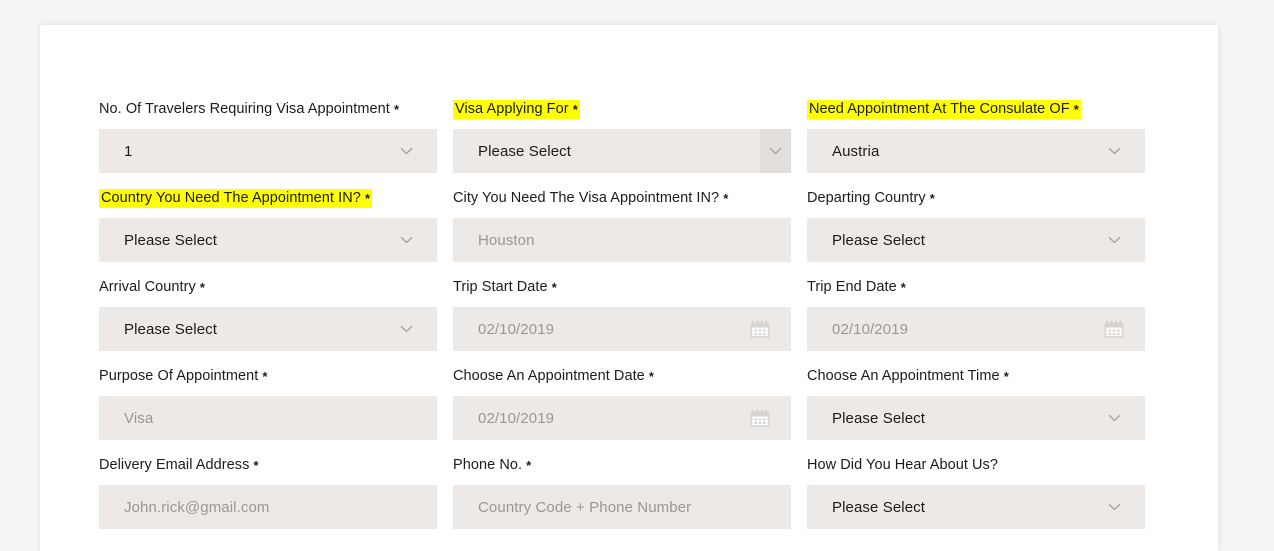  I want to click on label-departing-country: Departing Country *, so click(976, 200).